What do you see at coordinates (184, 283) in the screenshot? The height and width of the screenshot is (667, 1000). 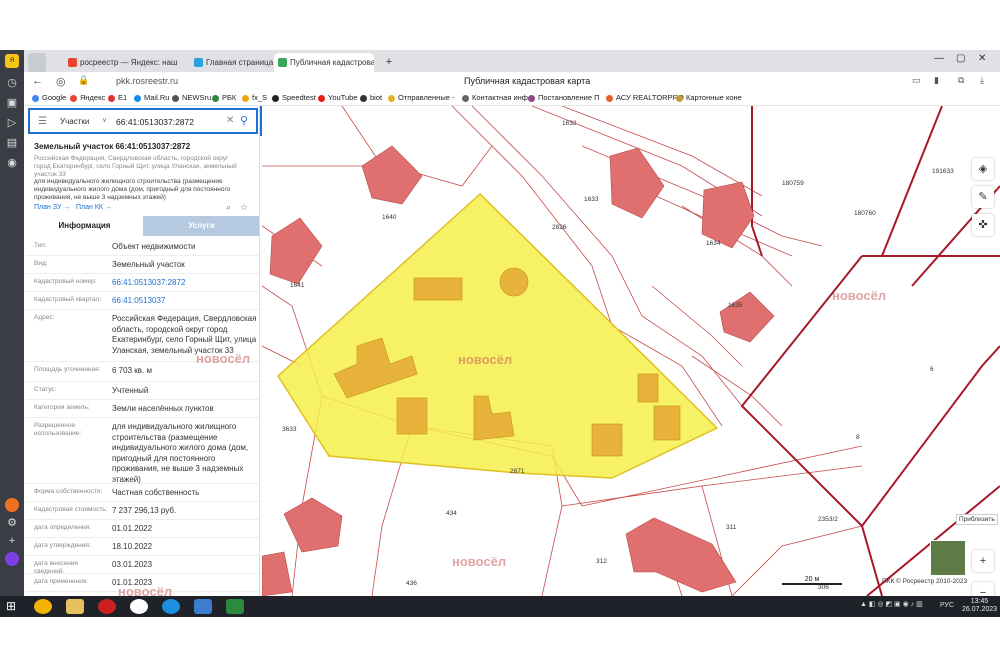 I see `cadastral-number-link: 66:41:0513037:2872` at bounding box center [184, 283].